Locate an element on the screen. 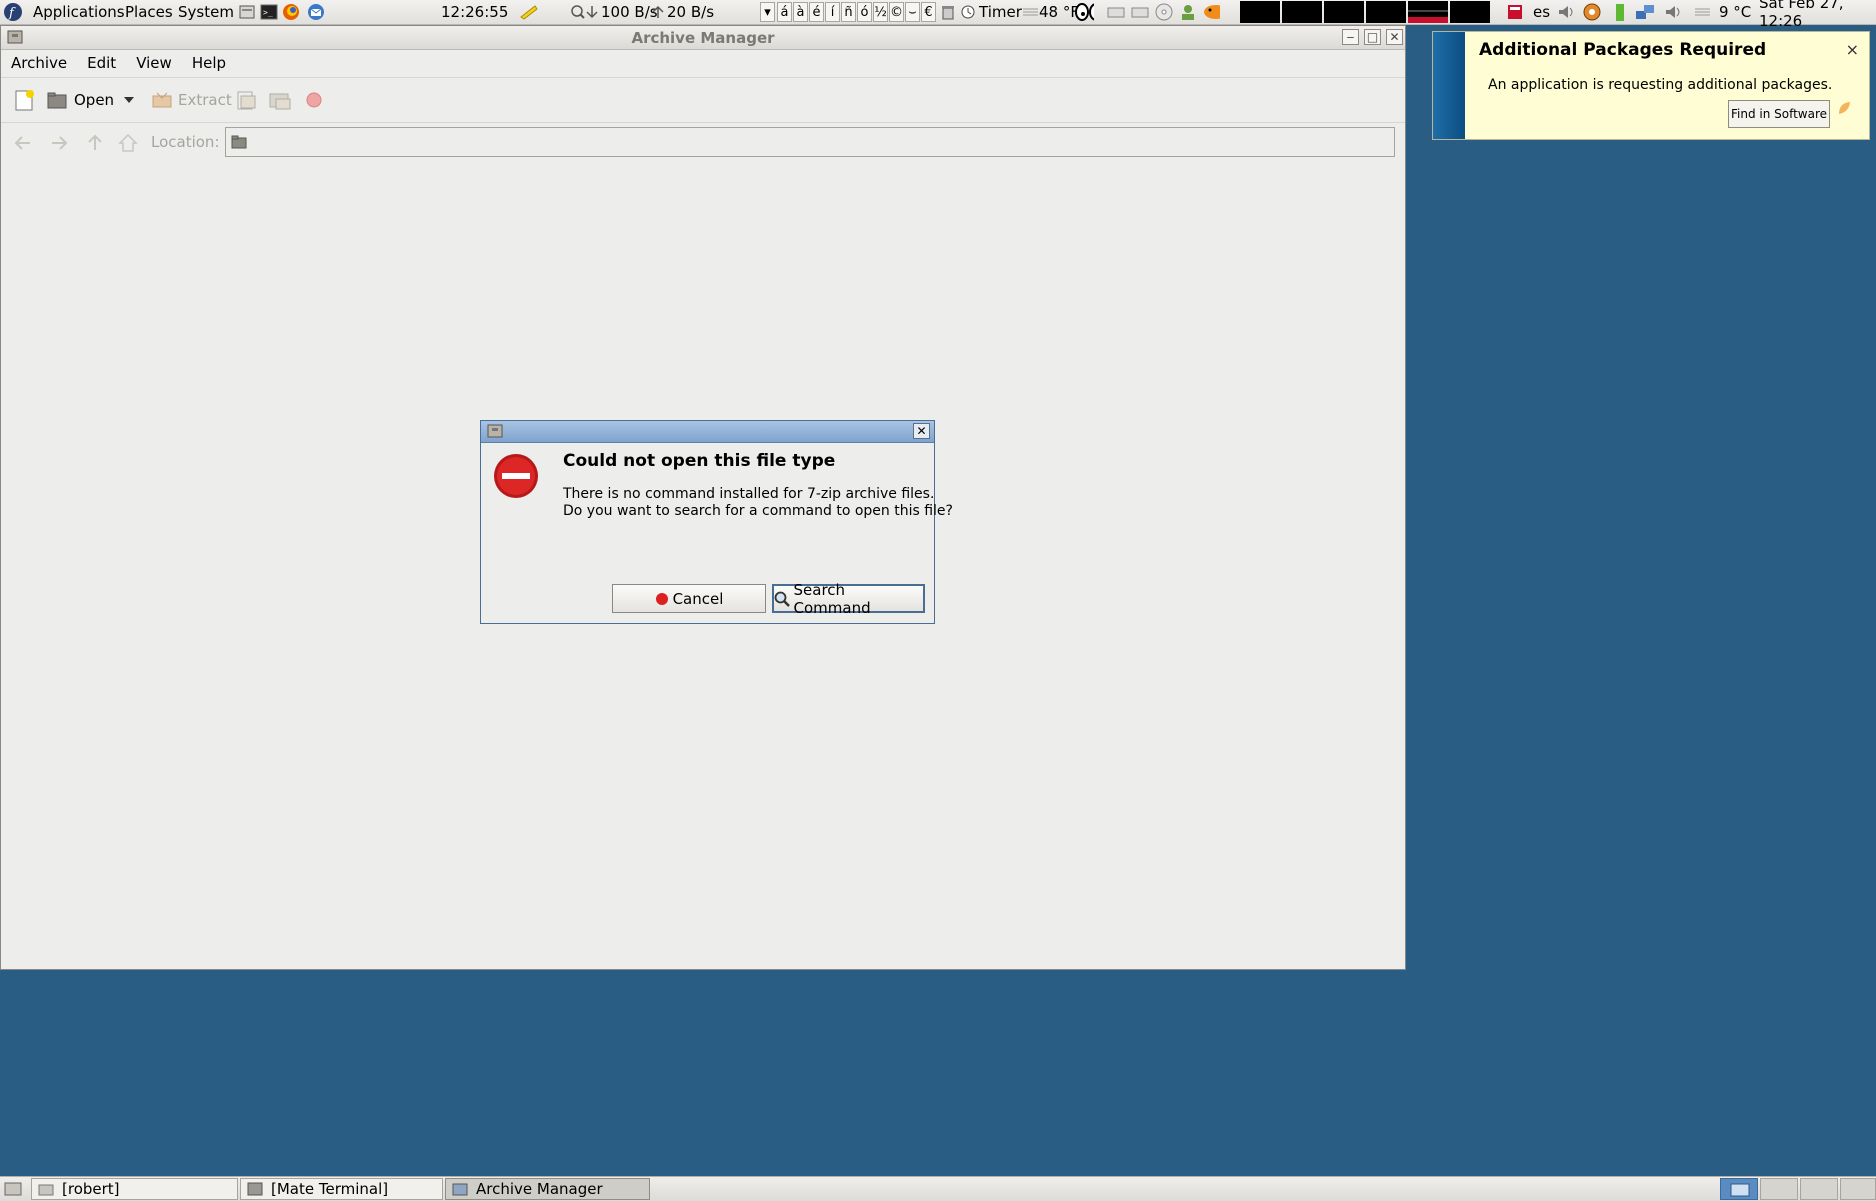  extract-button: Extract is located at coordinates (191, 100).